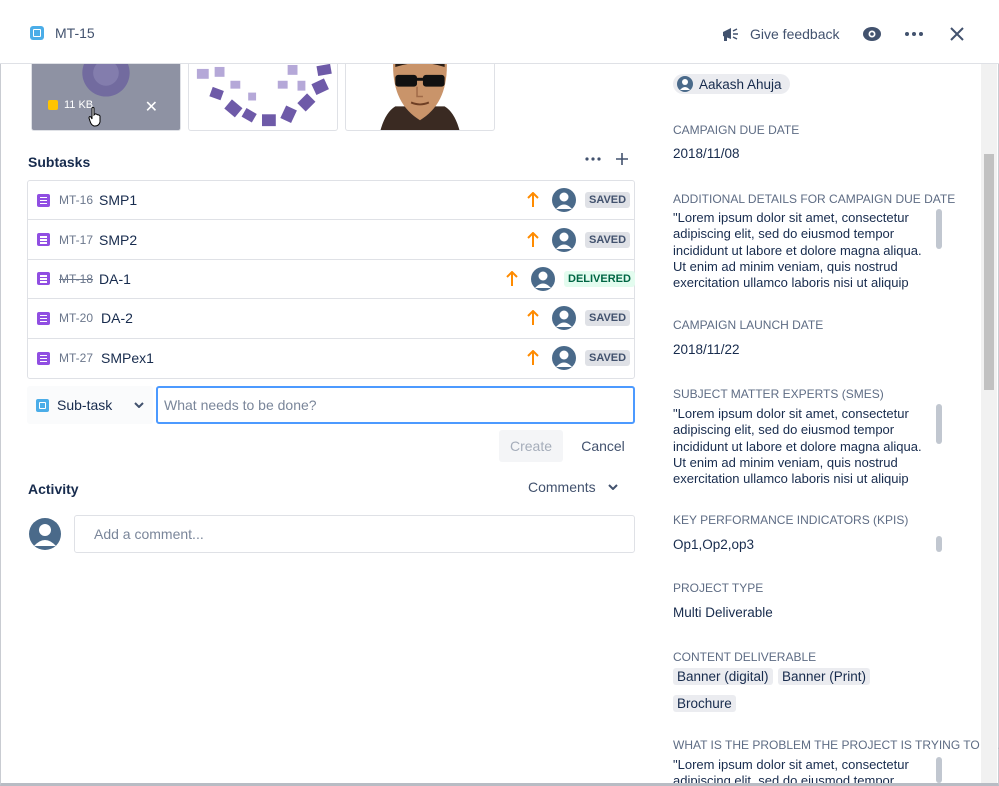 The height and width of the screenshot is (786, 999). I want to click on subtask-summary: SMPex1, so click(127, 358).